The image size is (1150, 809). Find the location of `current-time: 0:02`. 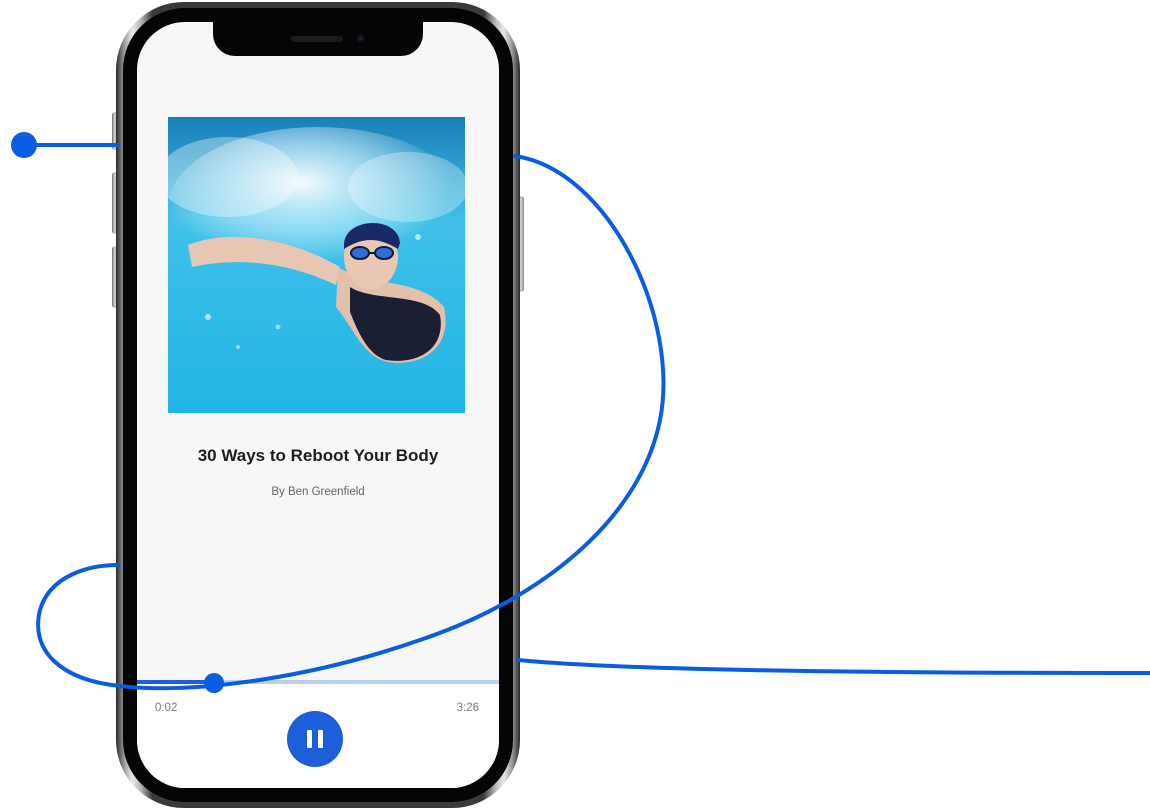

current-time: 0:02 is located at coordinates (166, 708).